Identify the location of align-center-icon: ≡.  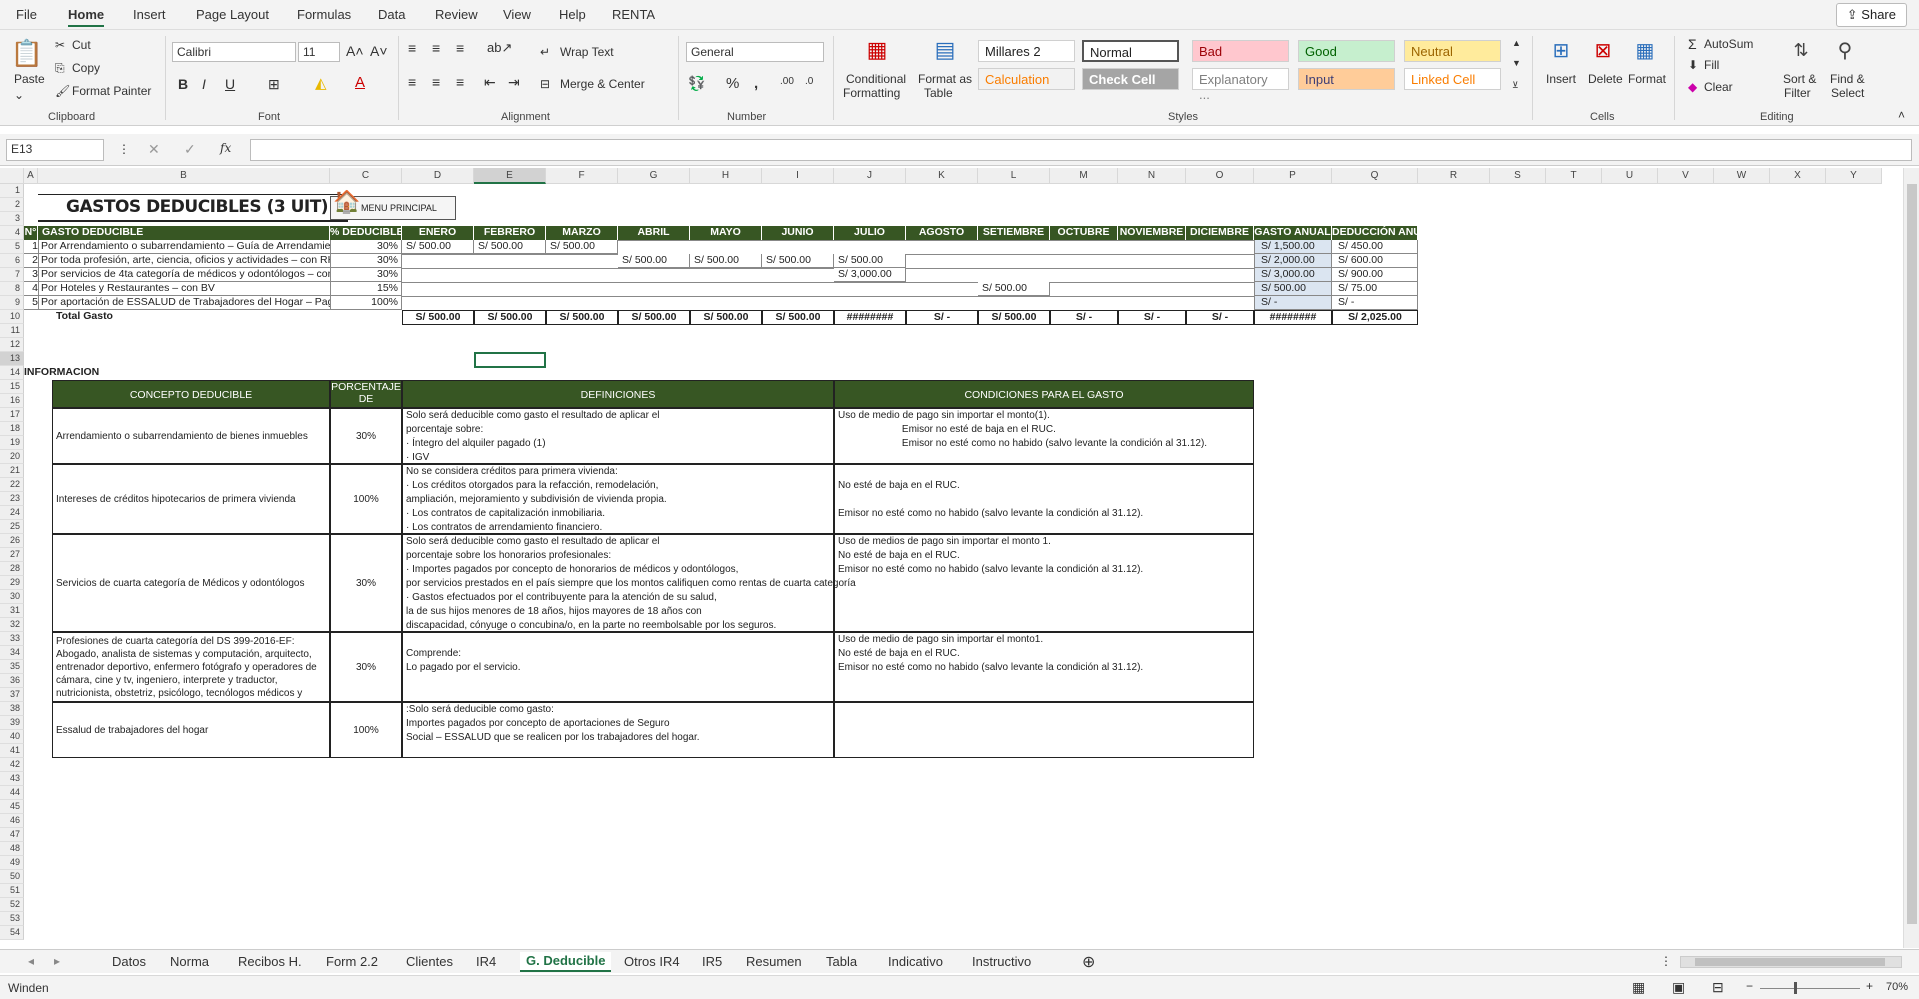
(436, 82).